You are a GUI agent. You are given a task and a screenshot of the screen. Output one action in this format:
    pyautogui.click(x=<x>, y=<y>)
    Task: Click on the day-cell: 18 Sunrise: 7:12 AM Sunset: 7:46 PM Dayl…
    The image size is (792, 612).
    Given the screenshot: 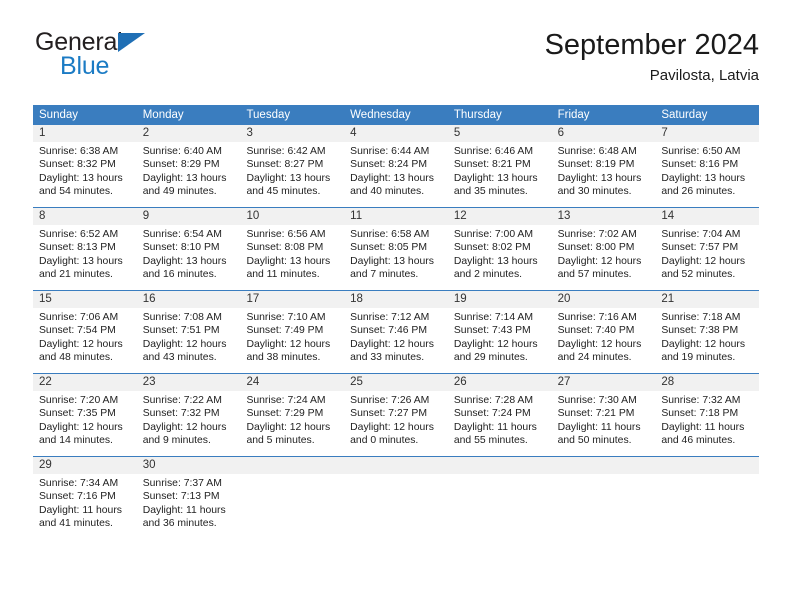 What is the action you would take?
    pyautogui.click(x=396, y=332)
    